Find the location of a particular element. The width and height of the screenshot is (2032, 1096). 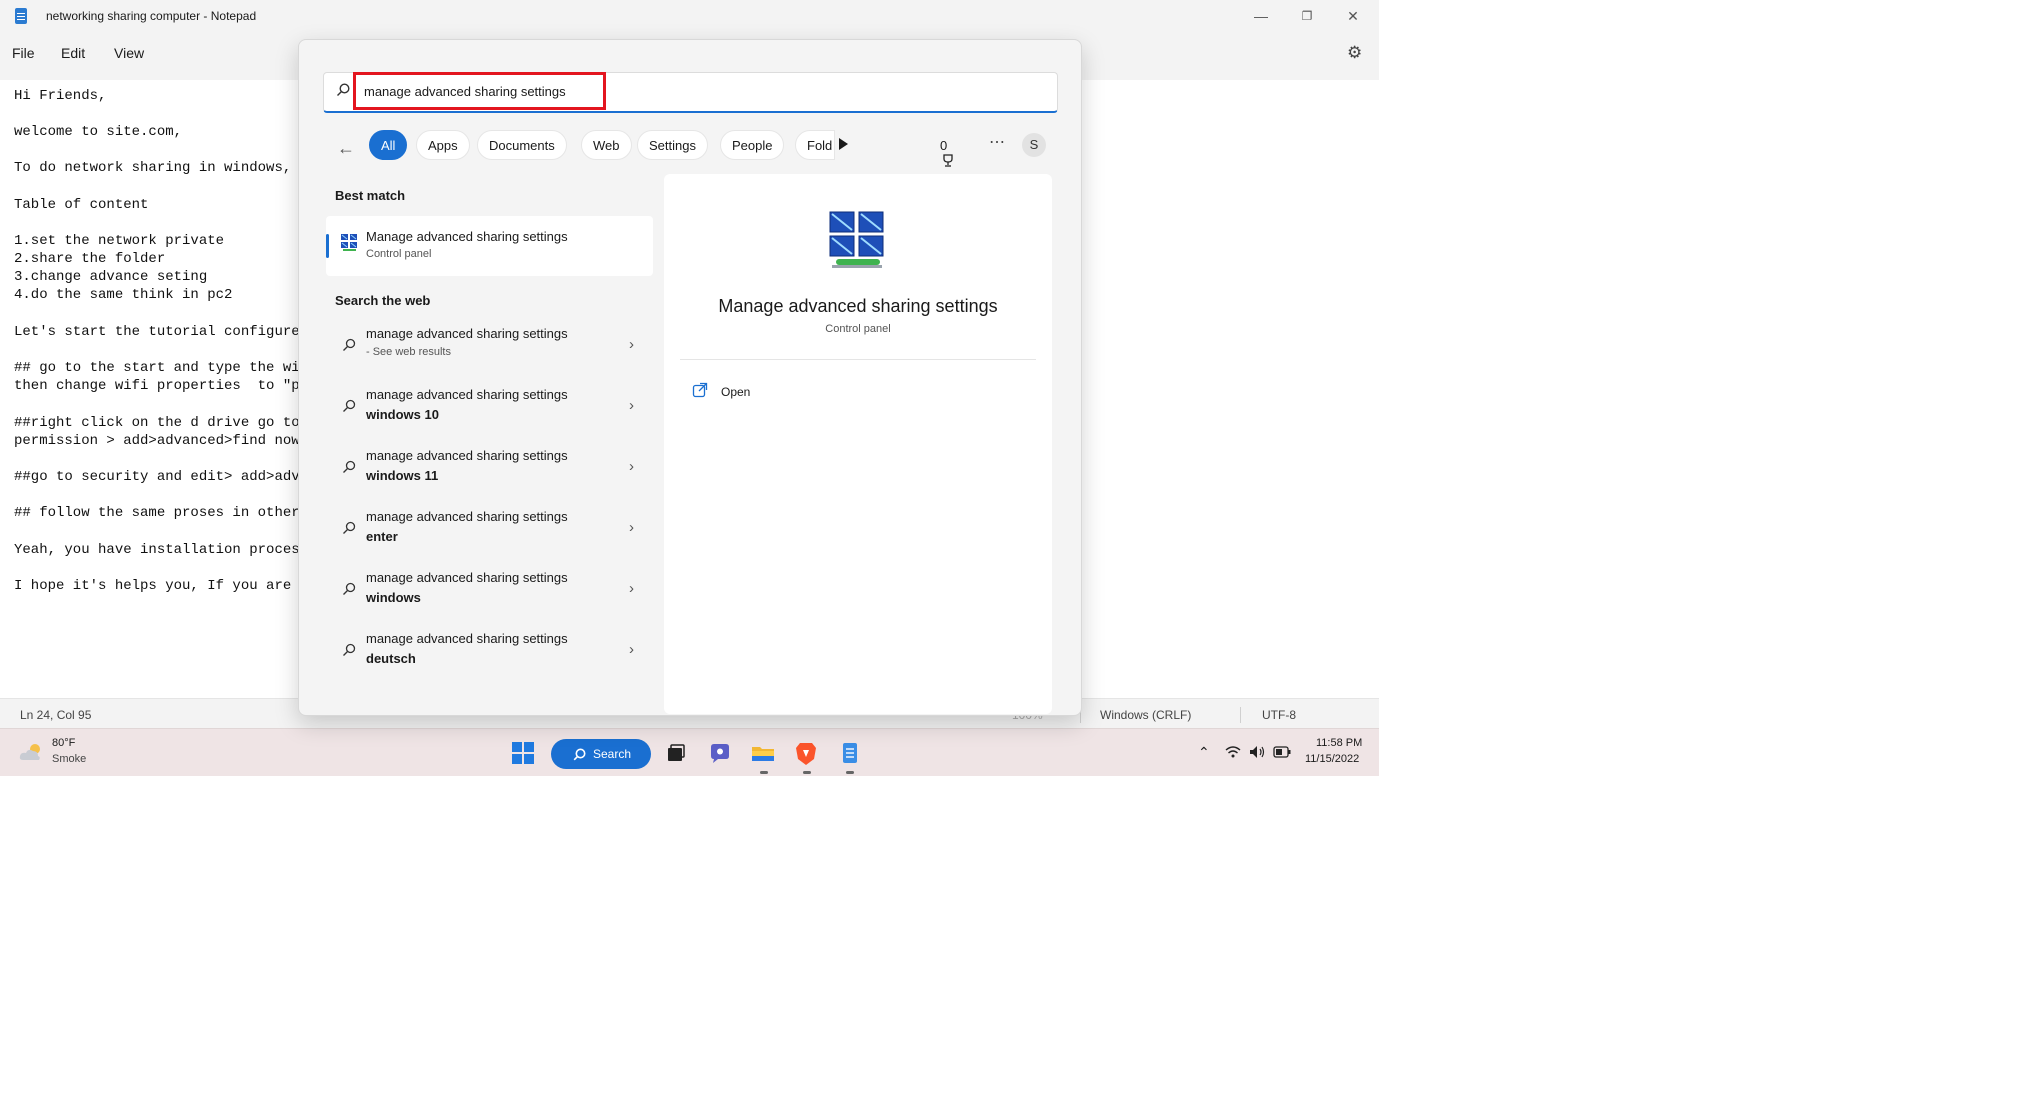

weather-description: Smoke is located at coordinates (69, 759).